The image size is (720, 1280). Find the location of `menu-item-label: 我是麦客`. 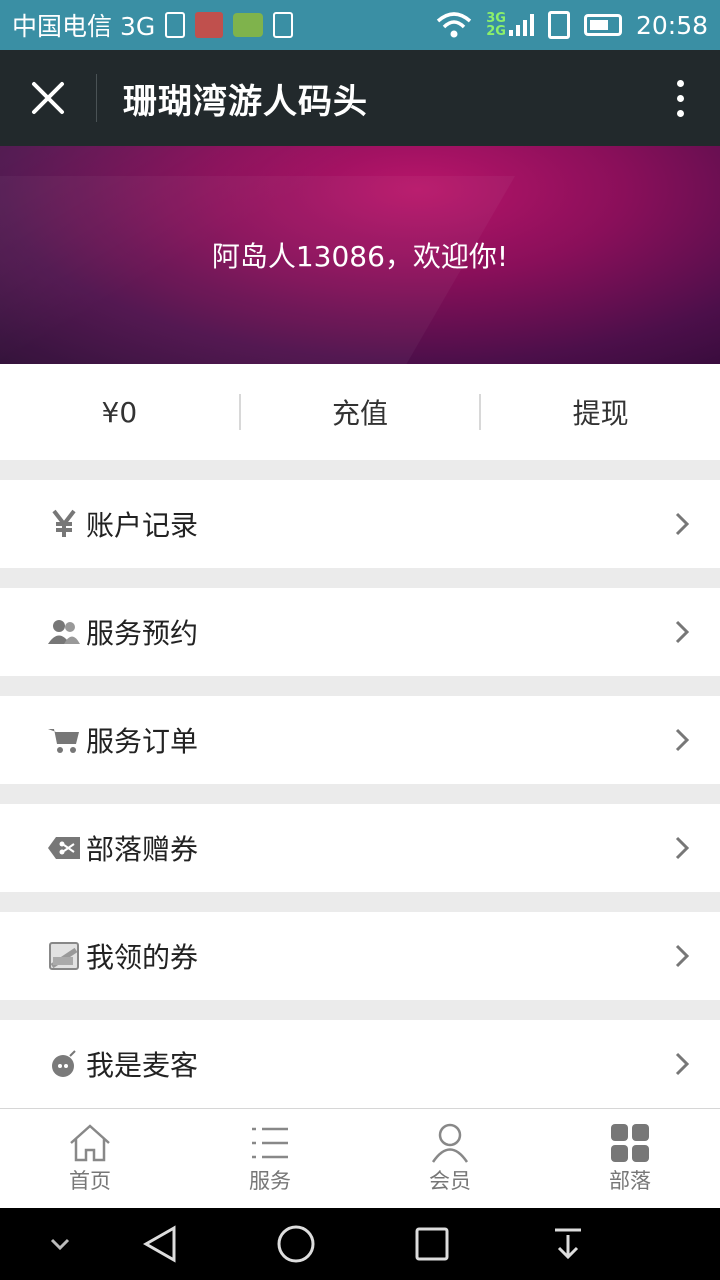

menu-item-label: 我是麦客 is located at coordinates (142, 1065).